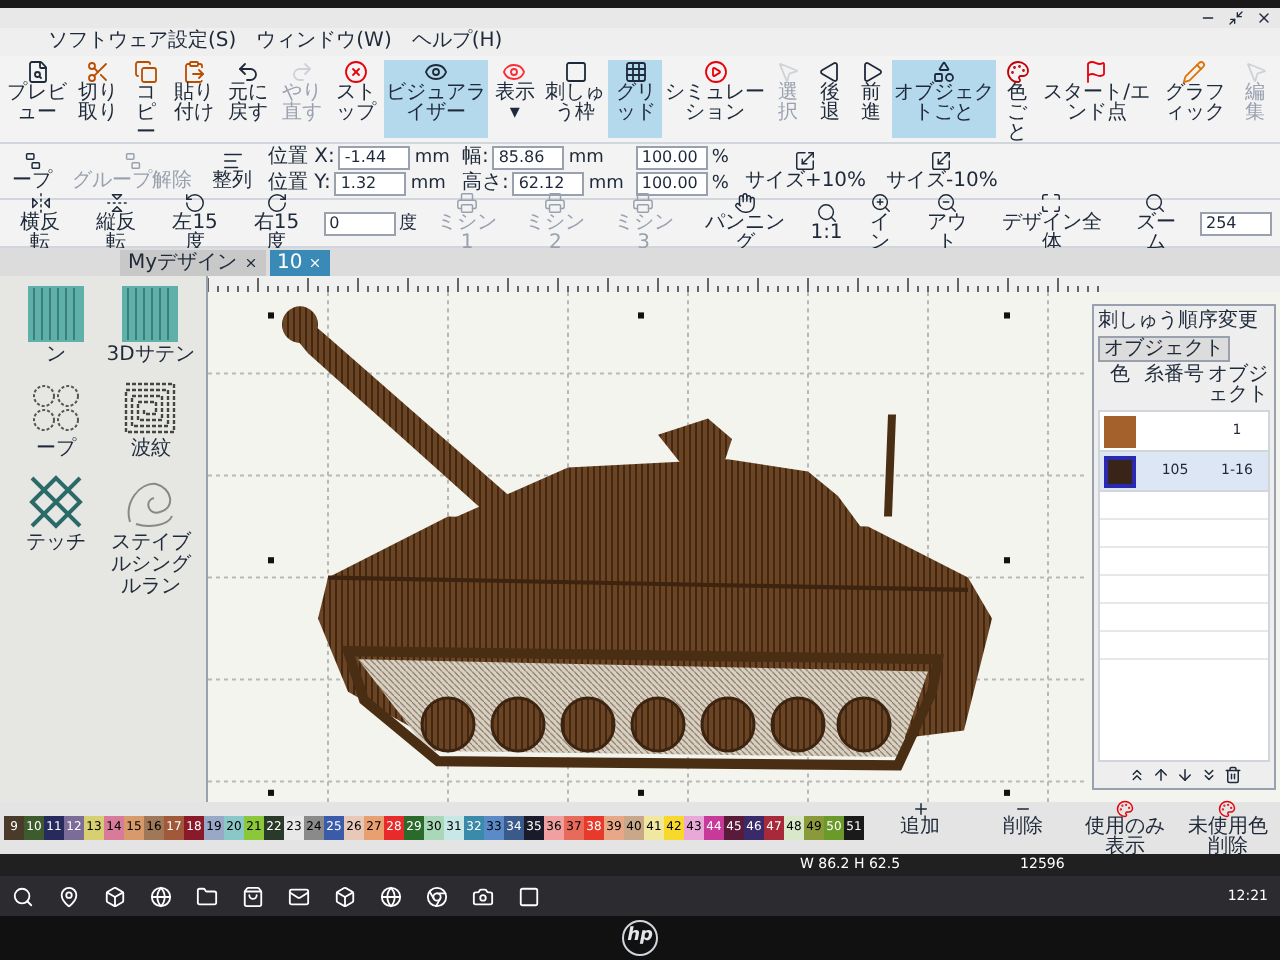 The height and width of the screenshot is (960, 1280). Describe the element at coordinates (744, 203) in the screenshot. I see `hand-icon` at that location.